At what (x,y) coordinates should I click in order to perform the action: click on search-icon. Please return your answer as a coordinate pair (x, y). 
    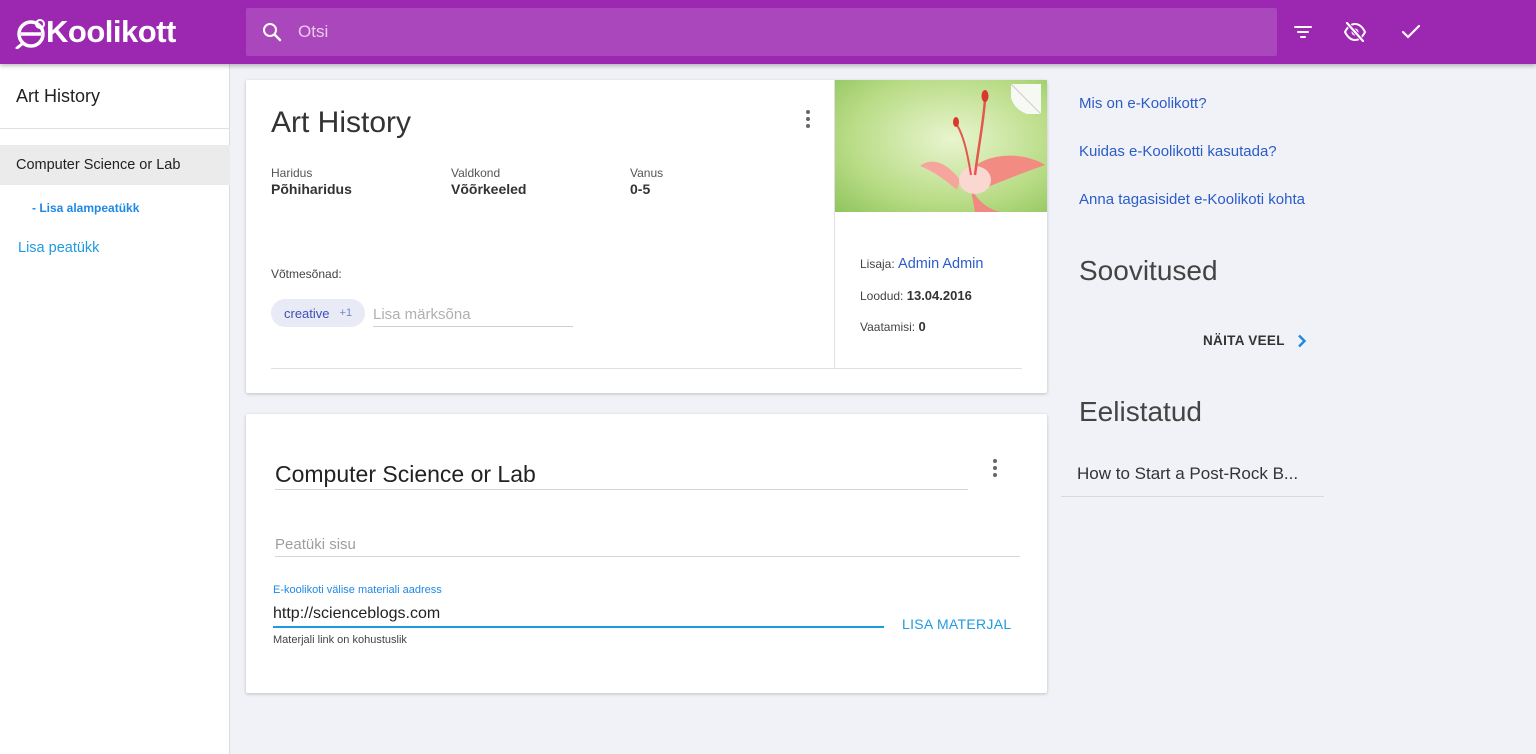
    Looking at the image, I should click on (272, 32).